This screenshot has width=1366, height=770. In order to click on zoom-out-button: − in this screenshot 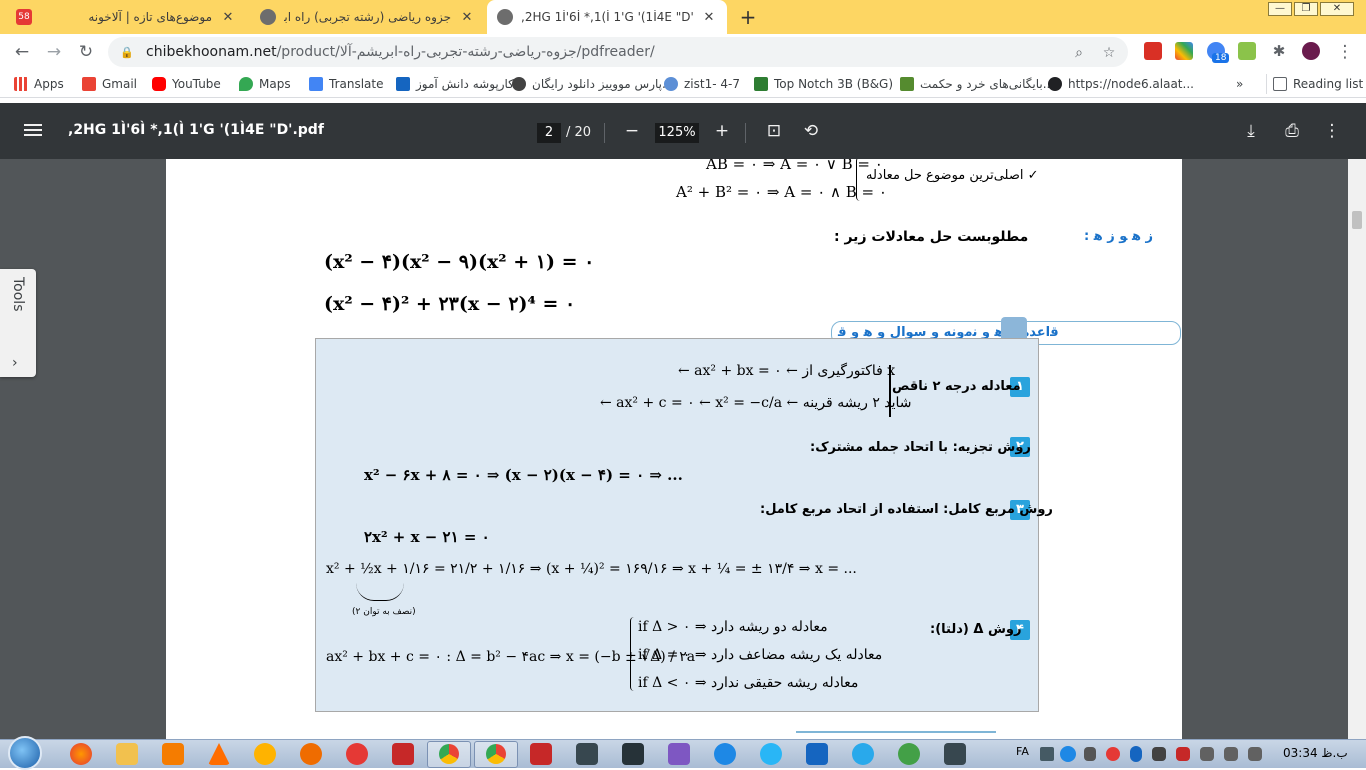, I will do `click(632, 131)`.